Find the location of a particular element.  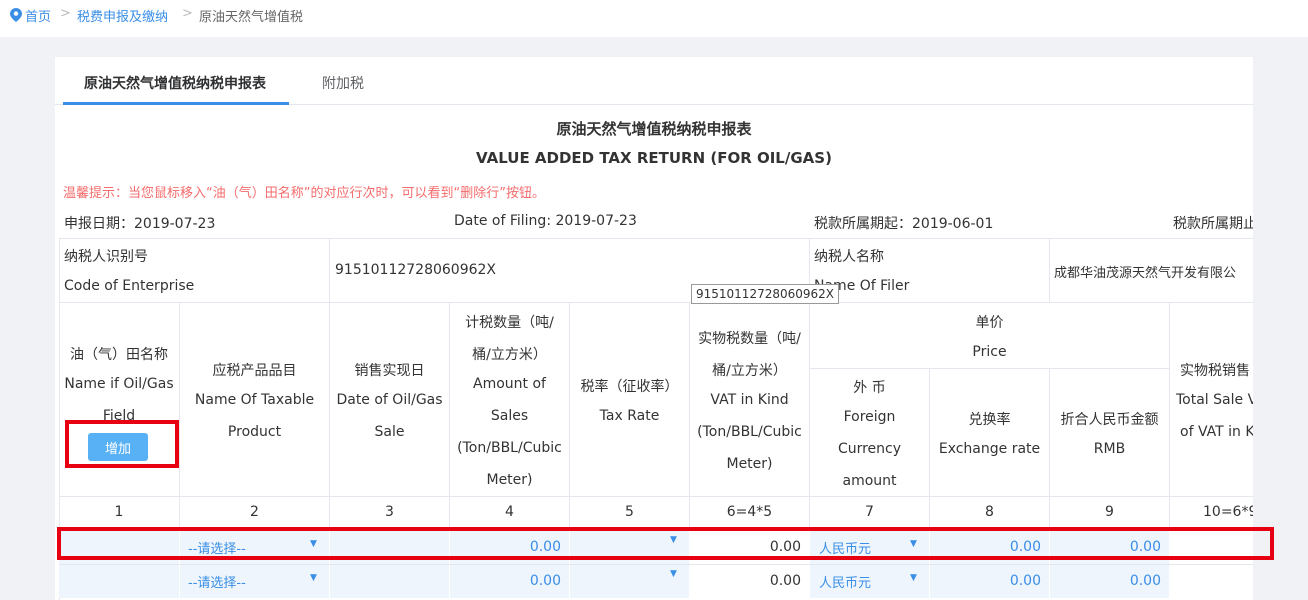

form-title-cn: 原油天然气增值税纳税申报表 is located at coordinates (654, 129).